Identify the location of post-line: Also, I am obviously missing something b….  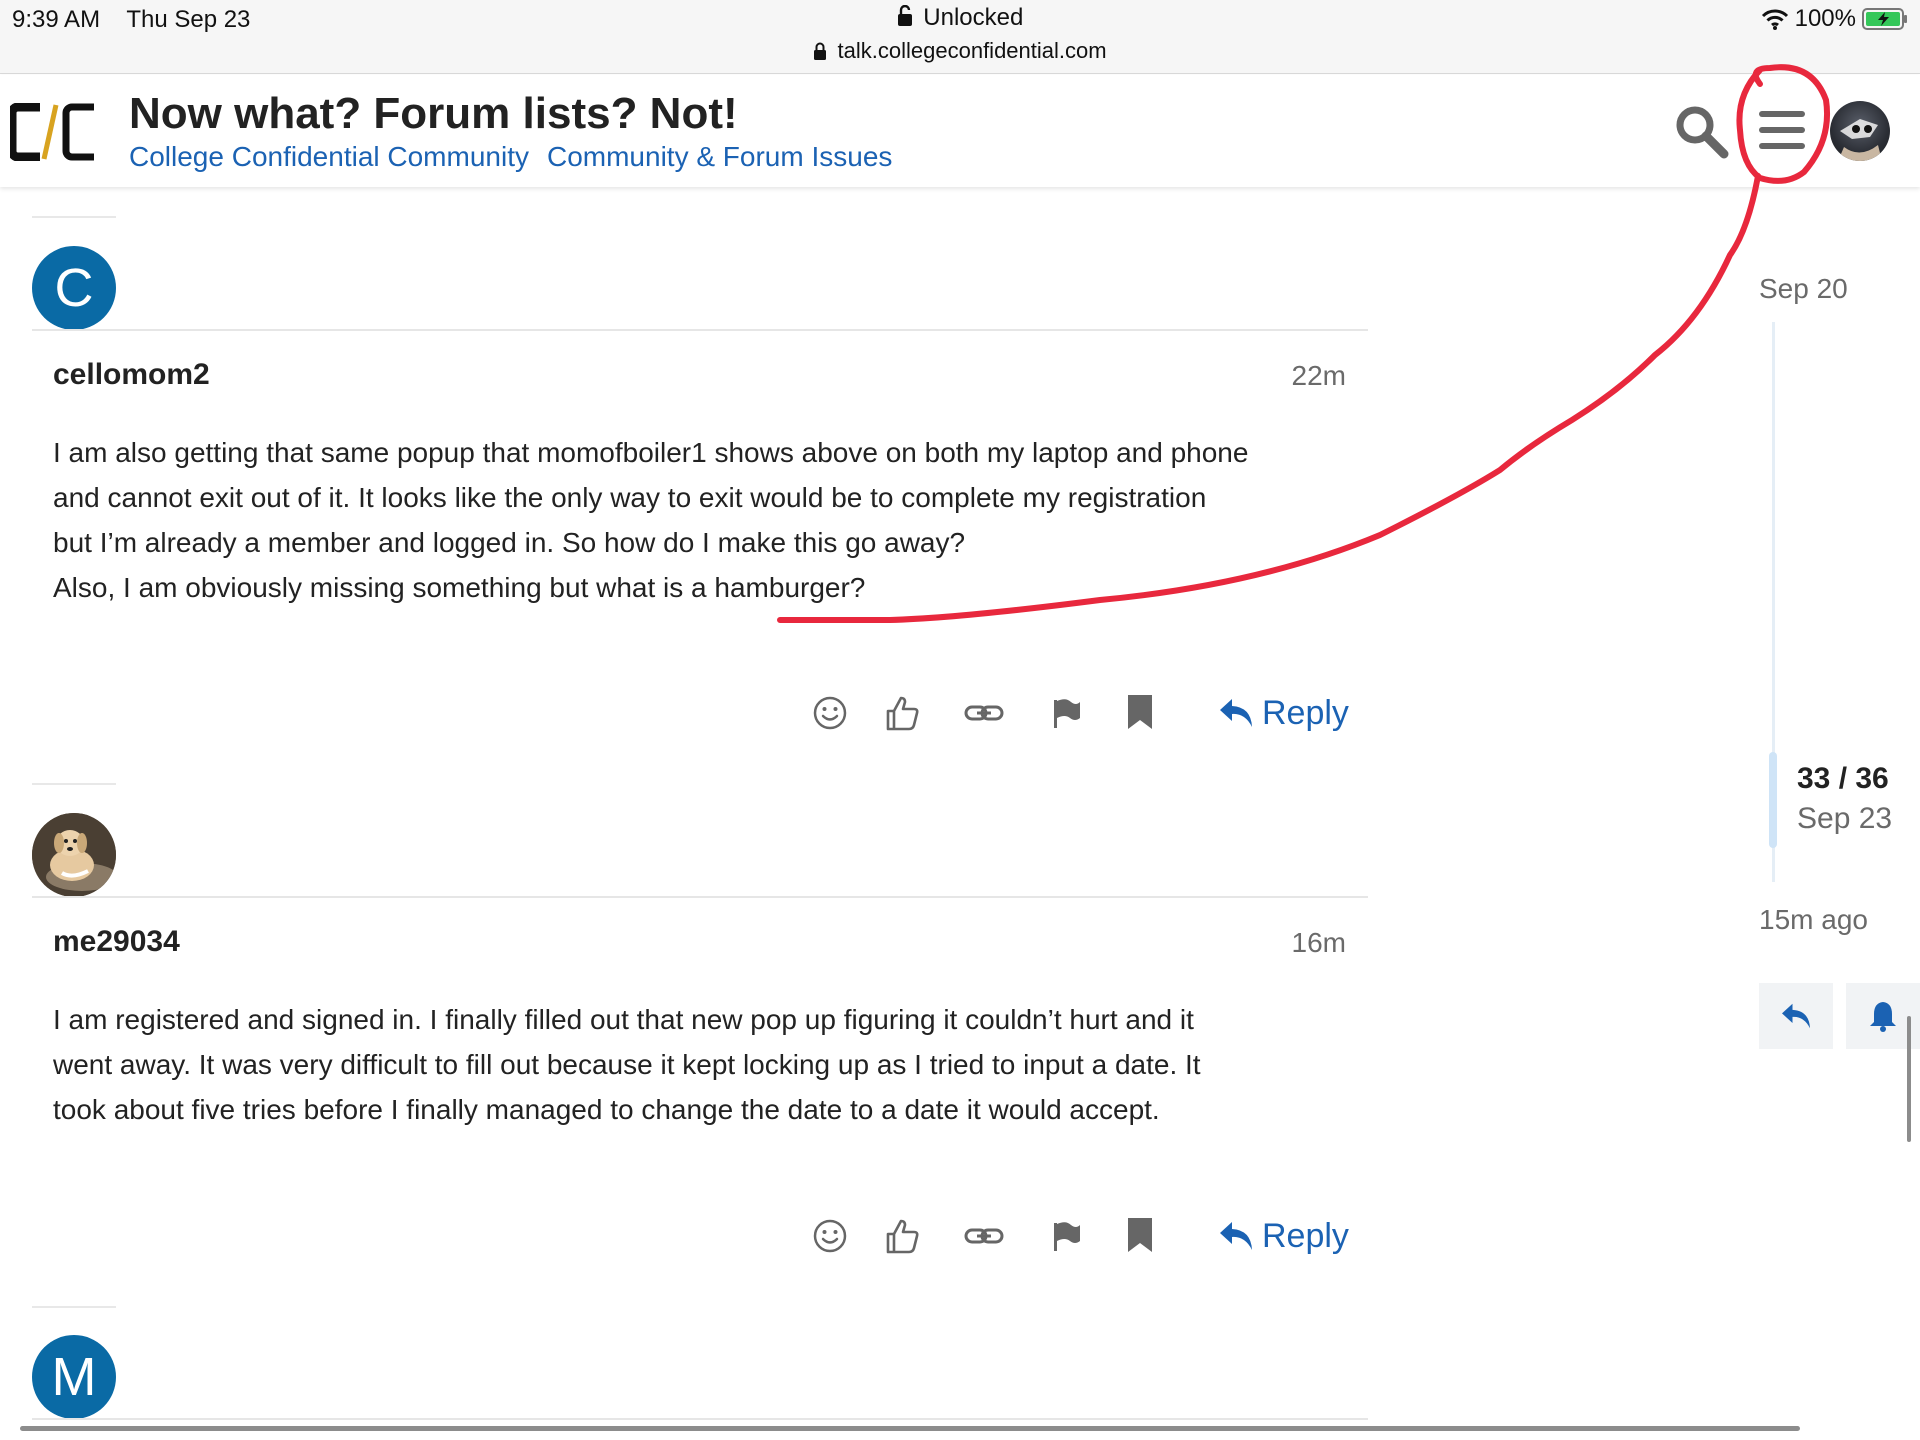
(459, 587).